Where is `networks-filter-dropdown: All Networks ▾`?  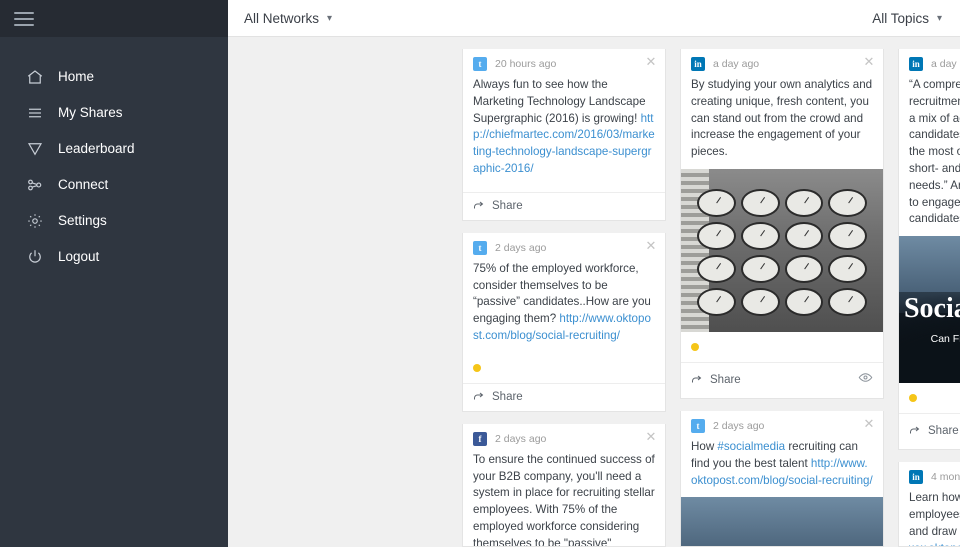
networks-filter-dropdown: All Networks ▾ is located at coordinates (288, 18).